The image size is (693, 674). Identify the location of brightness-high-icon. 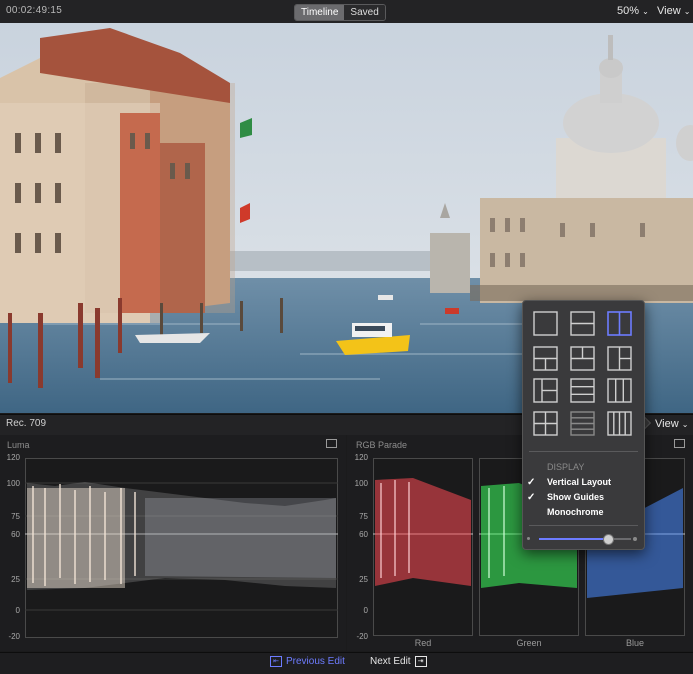
(635, 539).